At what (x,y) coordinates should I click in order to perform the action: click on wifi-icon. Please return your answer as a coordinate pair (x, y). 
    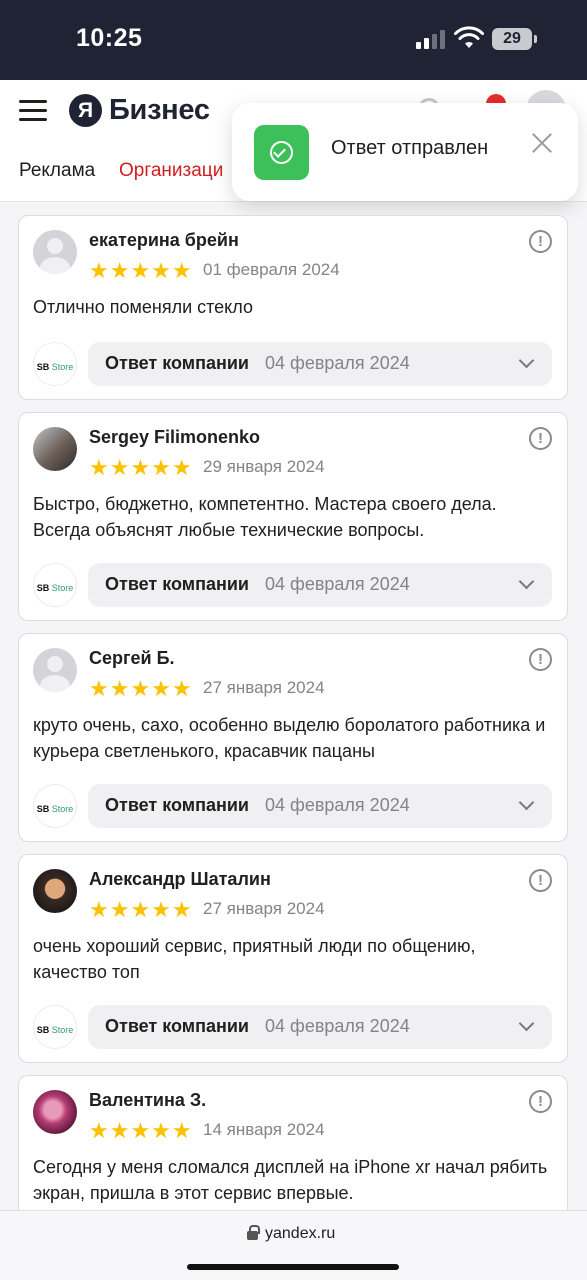
    Looking at the image, I should click on (469, 37).